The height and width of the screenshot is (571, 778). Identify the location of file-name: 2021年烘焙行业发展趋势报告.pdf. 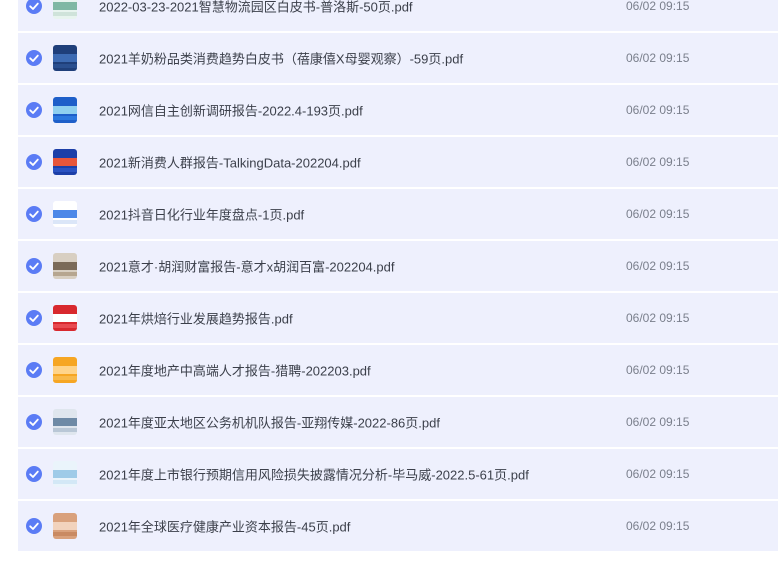
(196, 318).